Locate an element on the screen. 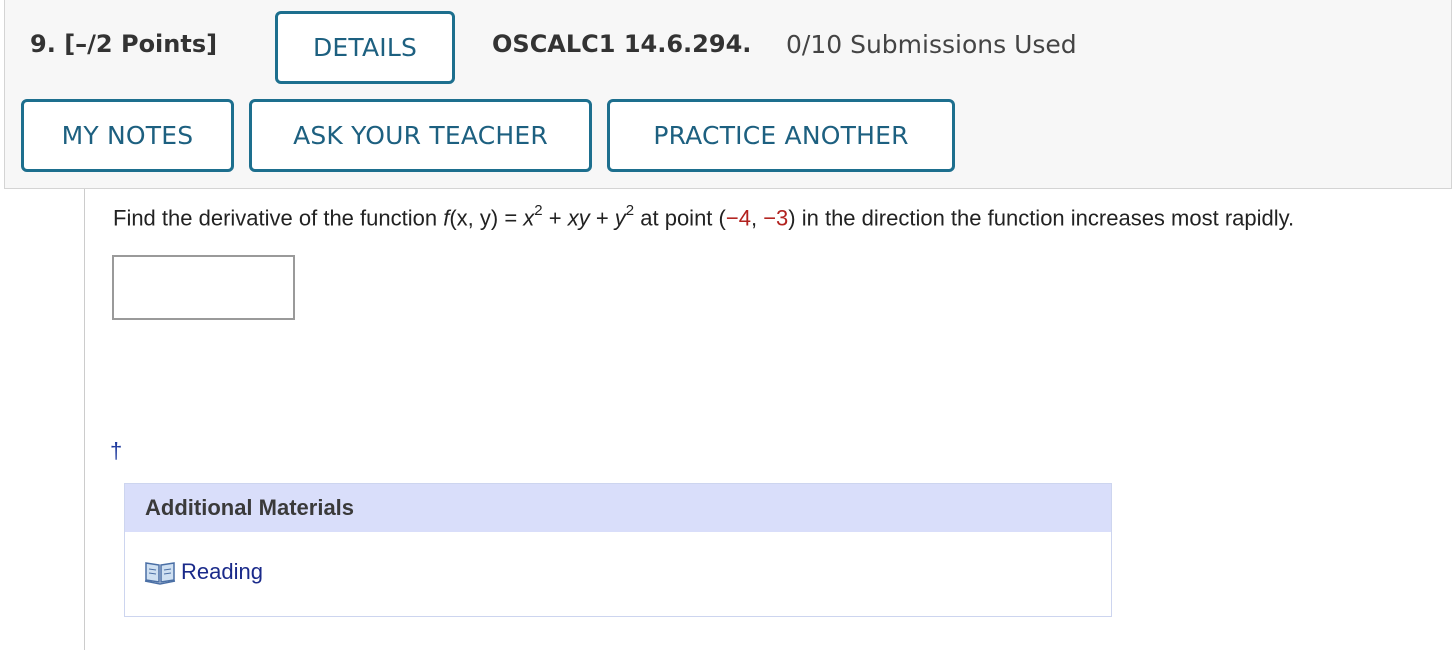  question-points-heading: 9. [–/2 Points] is located at coordinates (123, 44).